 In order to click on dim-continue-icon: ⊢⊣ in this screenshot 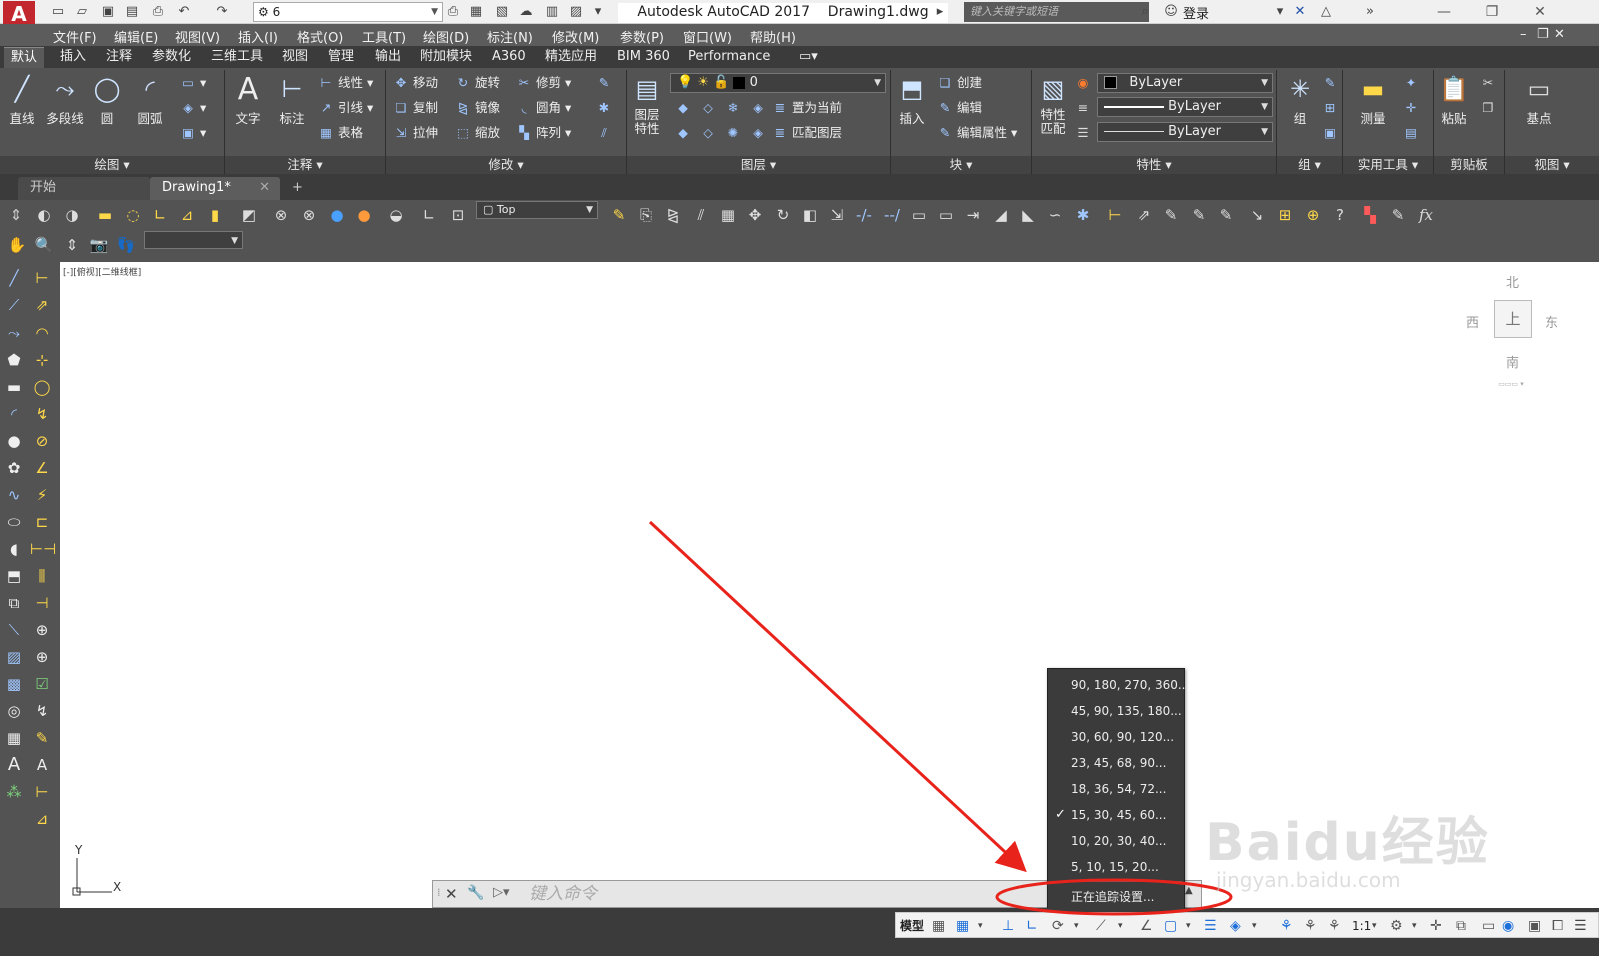, I will do `click(43, 549)`.